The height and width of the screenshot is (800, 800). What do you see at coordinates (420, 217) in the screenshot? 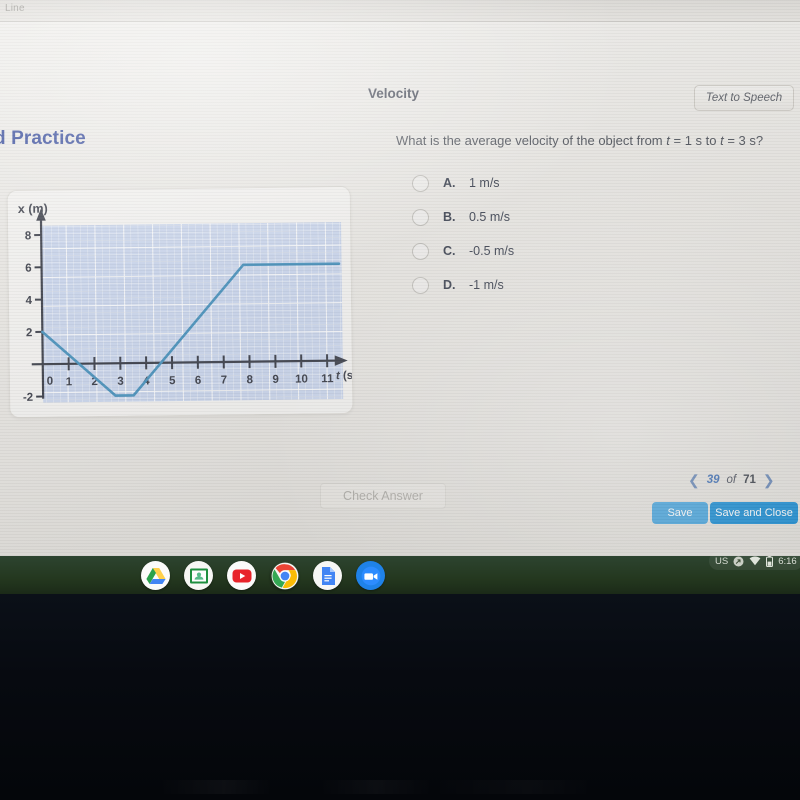
I see `radio-button-b-icon` at bounding box center [420, 217].